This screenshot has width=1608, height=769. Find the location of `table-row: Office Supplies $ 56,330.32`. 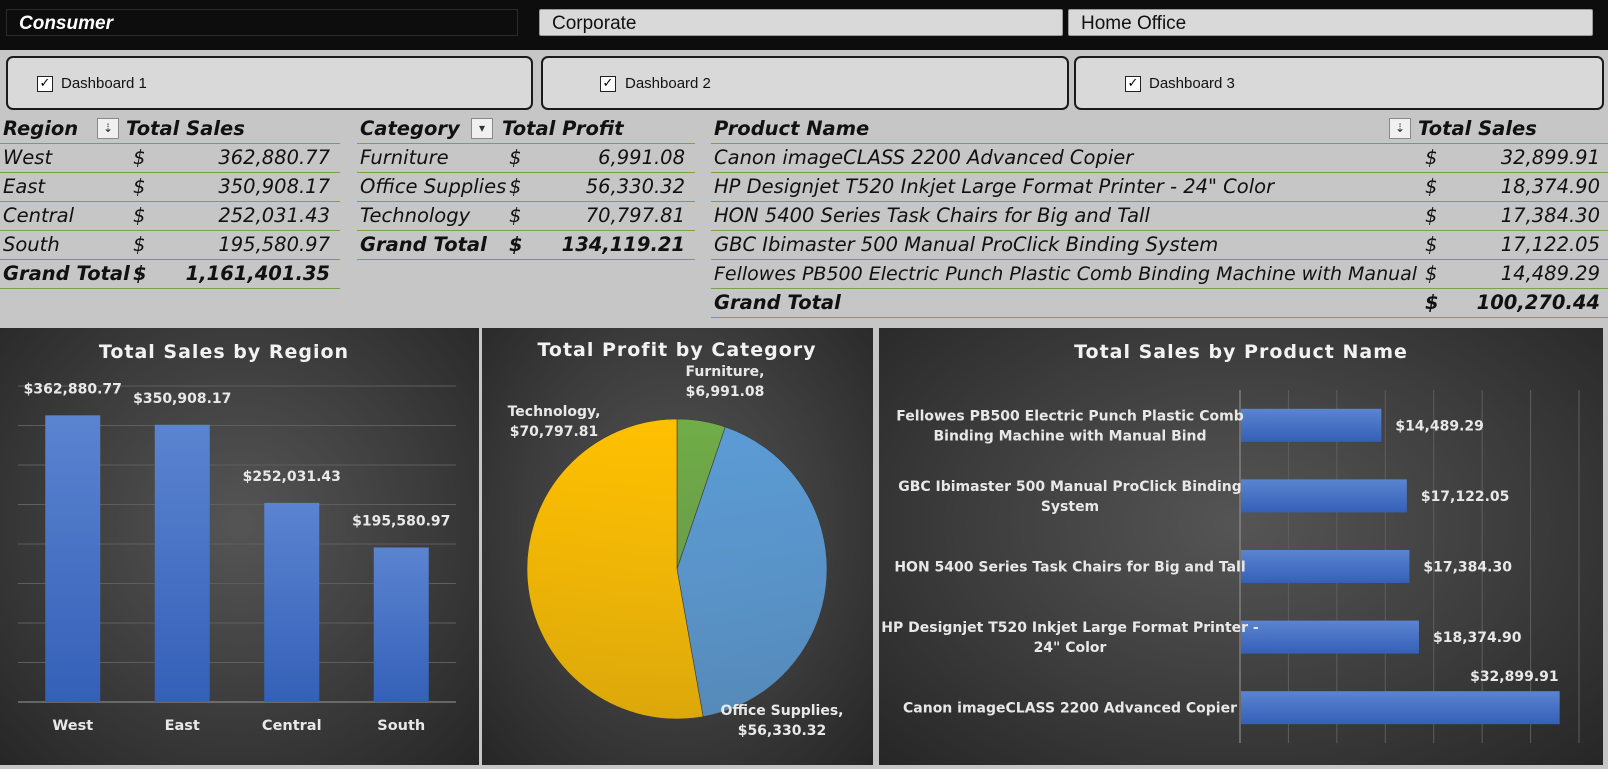

table-row: Office Supplies $ 56,330.32 is located at coordinates (526, 187).